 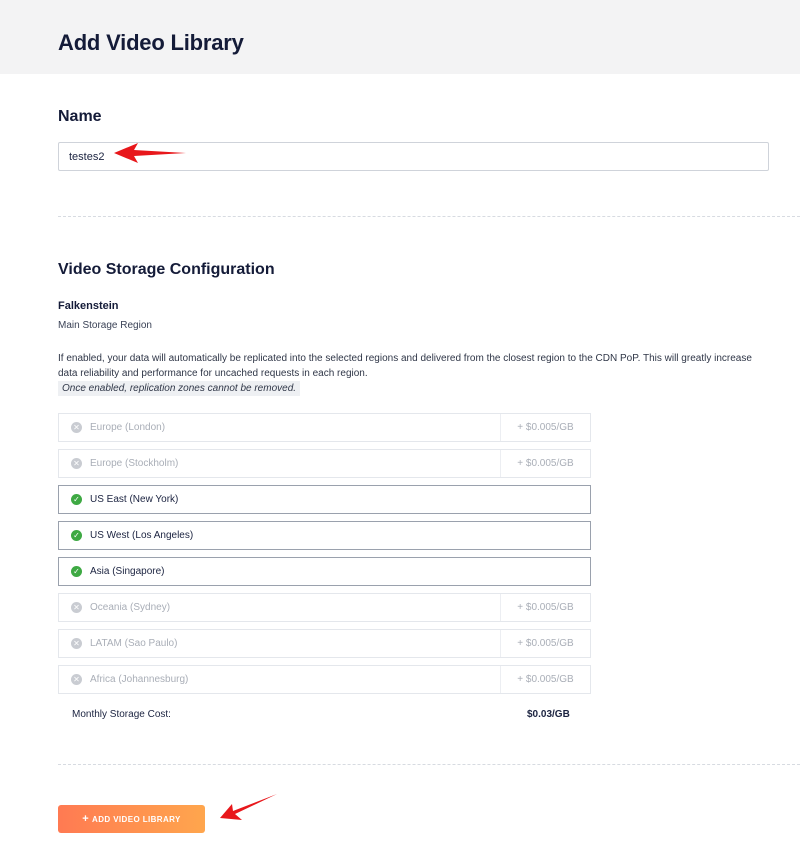 What do you see at coordinates (127, 571) in the screenshot?
I see `region-label: Asia (Singapore)` at bounding box center [127, 571].